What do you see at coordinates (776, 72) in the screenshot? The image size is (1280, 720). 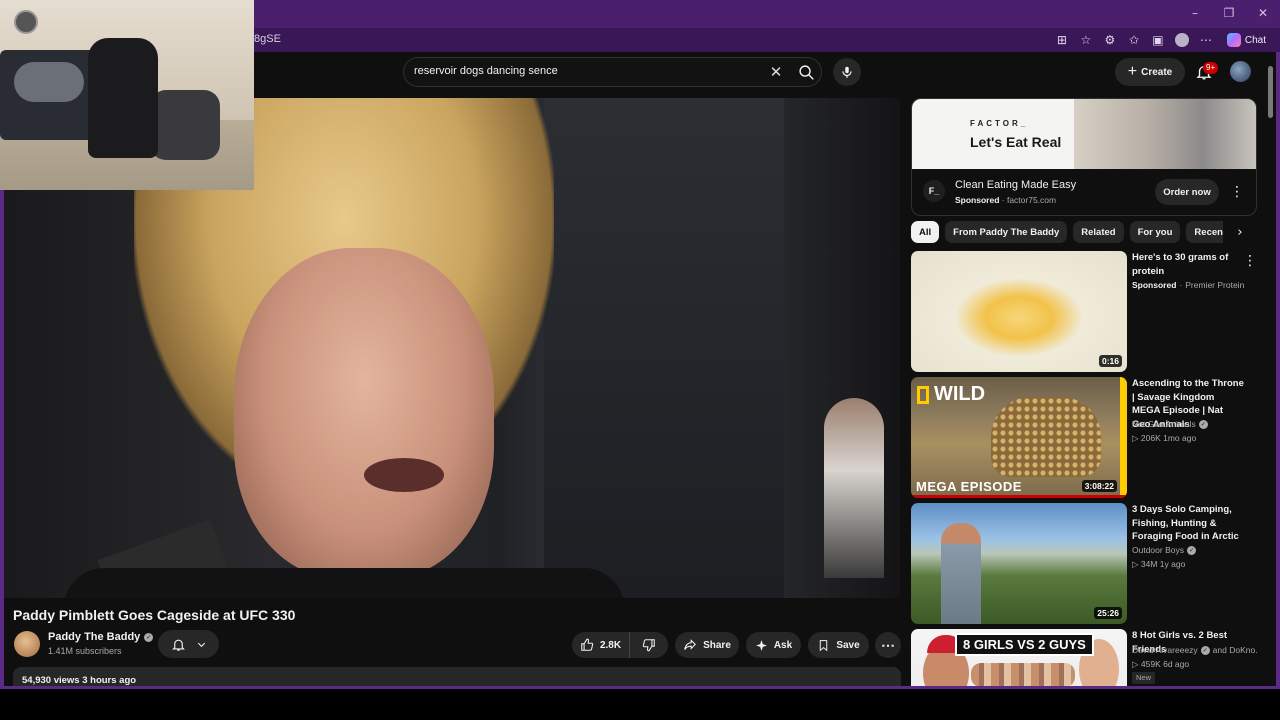 I see `clear-search-icon: ✕` at bounding box center [776, 72].